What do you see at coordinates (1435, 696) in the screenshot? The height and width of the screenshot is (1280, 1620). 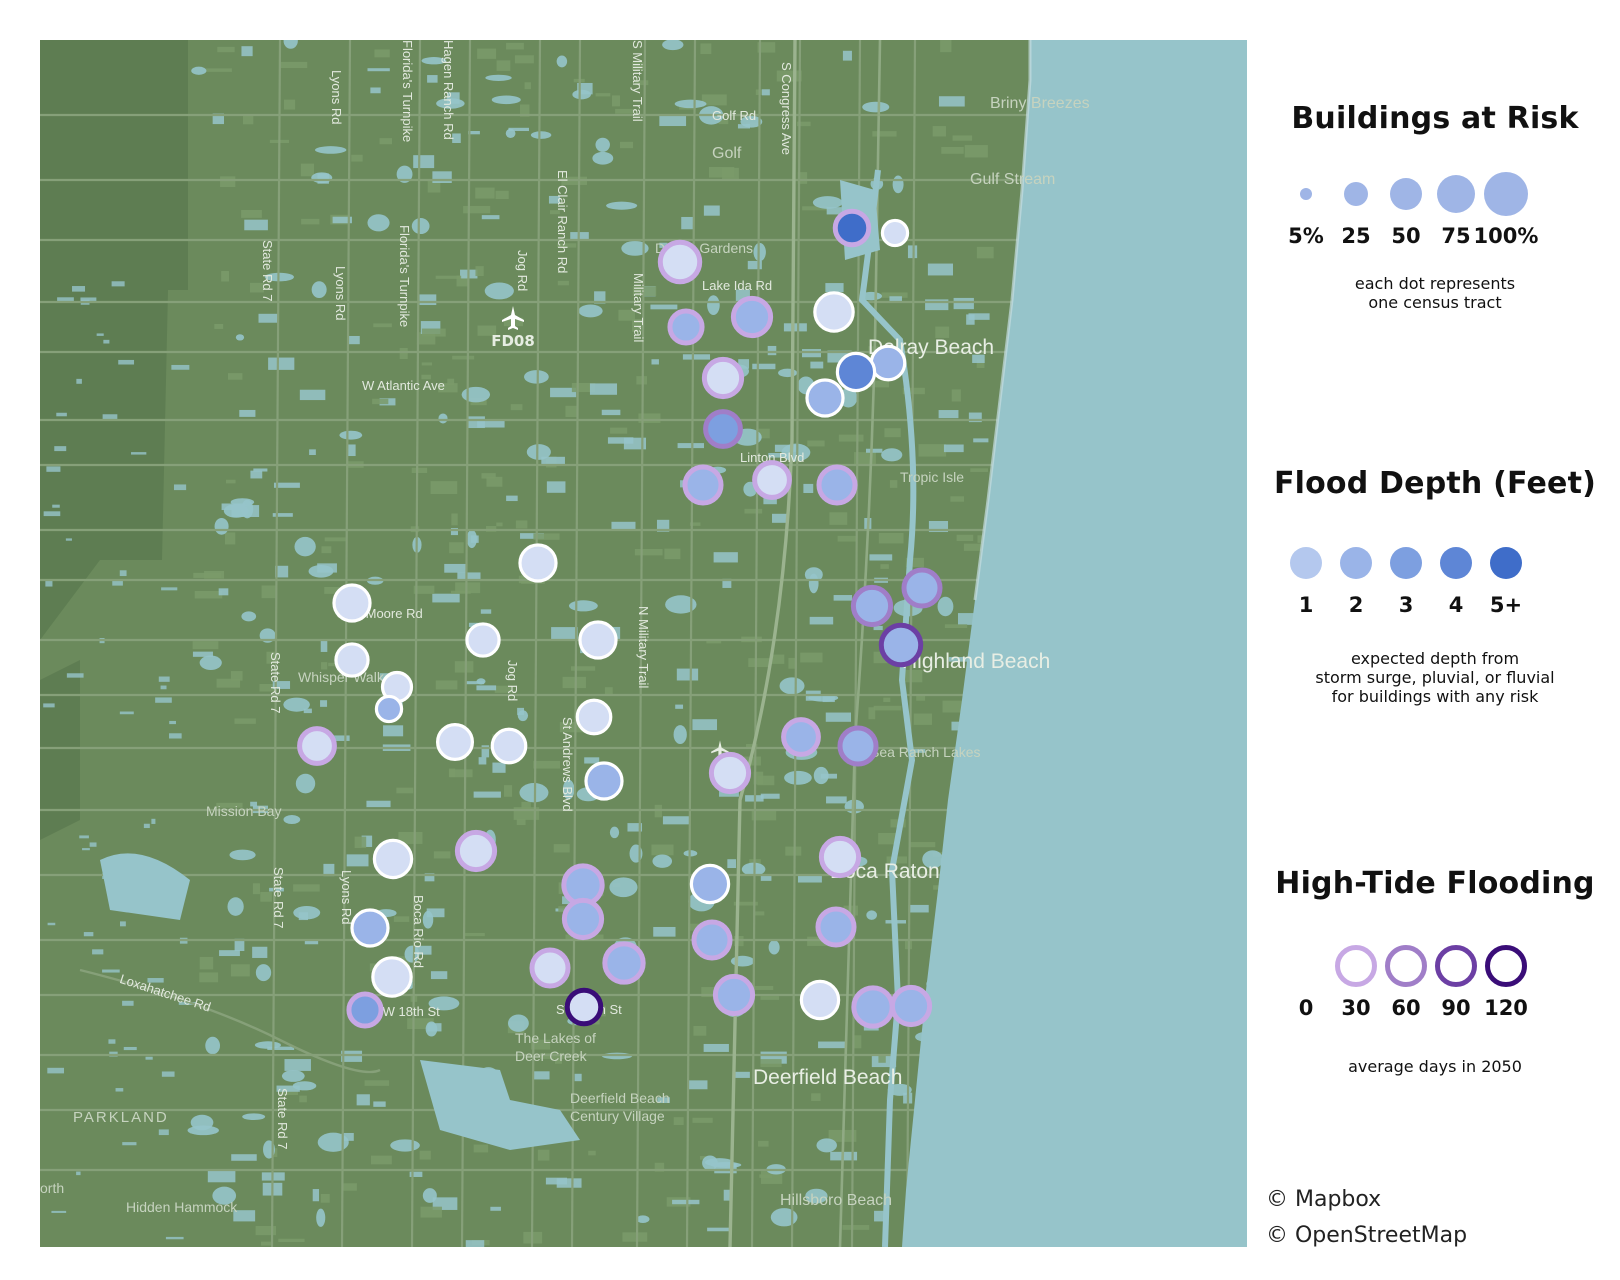 I see `depth-note-line: for buildings with any risk` at bounding box center [1435, 696].